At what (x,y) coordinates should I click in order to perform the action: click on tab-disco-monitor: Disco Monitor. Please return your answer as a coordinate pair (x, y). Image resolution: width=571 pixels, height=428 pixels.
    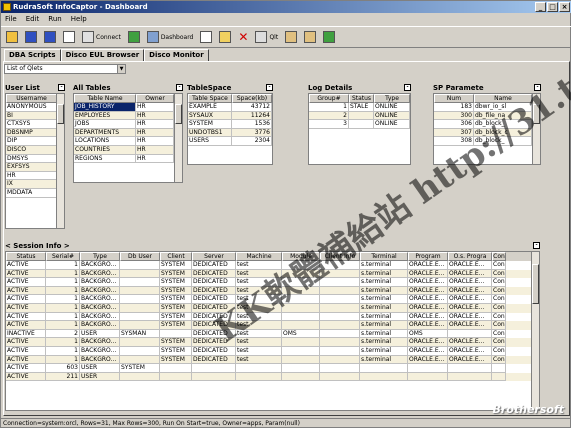
    Looking at the image, I should click on (176, 55).